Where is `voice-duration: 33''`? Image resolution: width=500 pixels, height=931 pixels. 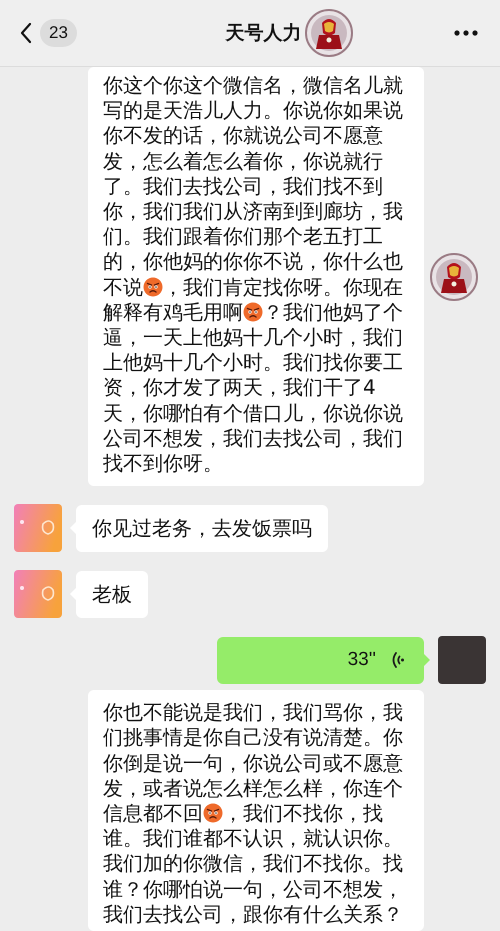
voice-duration: 33'' is located at coordinates (362, 660).